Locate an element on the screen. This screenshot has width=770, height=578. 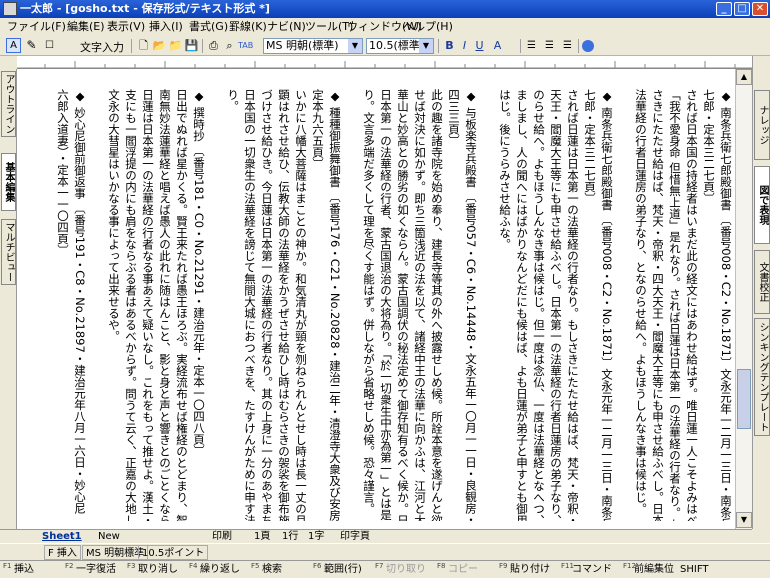
section-heading: ◆ 撰時抄 〔番号181・C0・No.21291・建治元年・定本一〇四八頁〕 is located at coordinates (199, 305).